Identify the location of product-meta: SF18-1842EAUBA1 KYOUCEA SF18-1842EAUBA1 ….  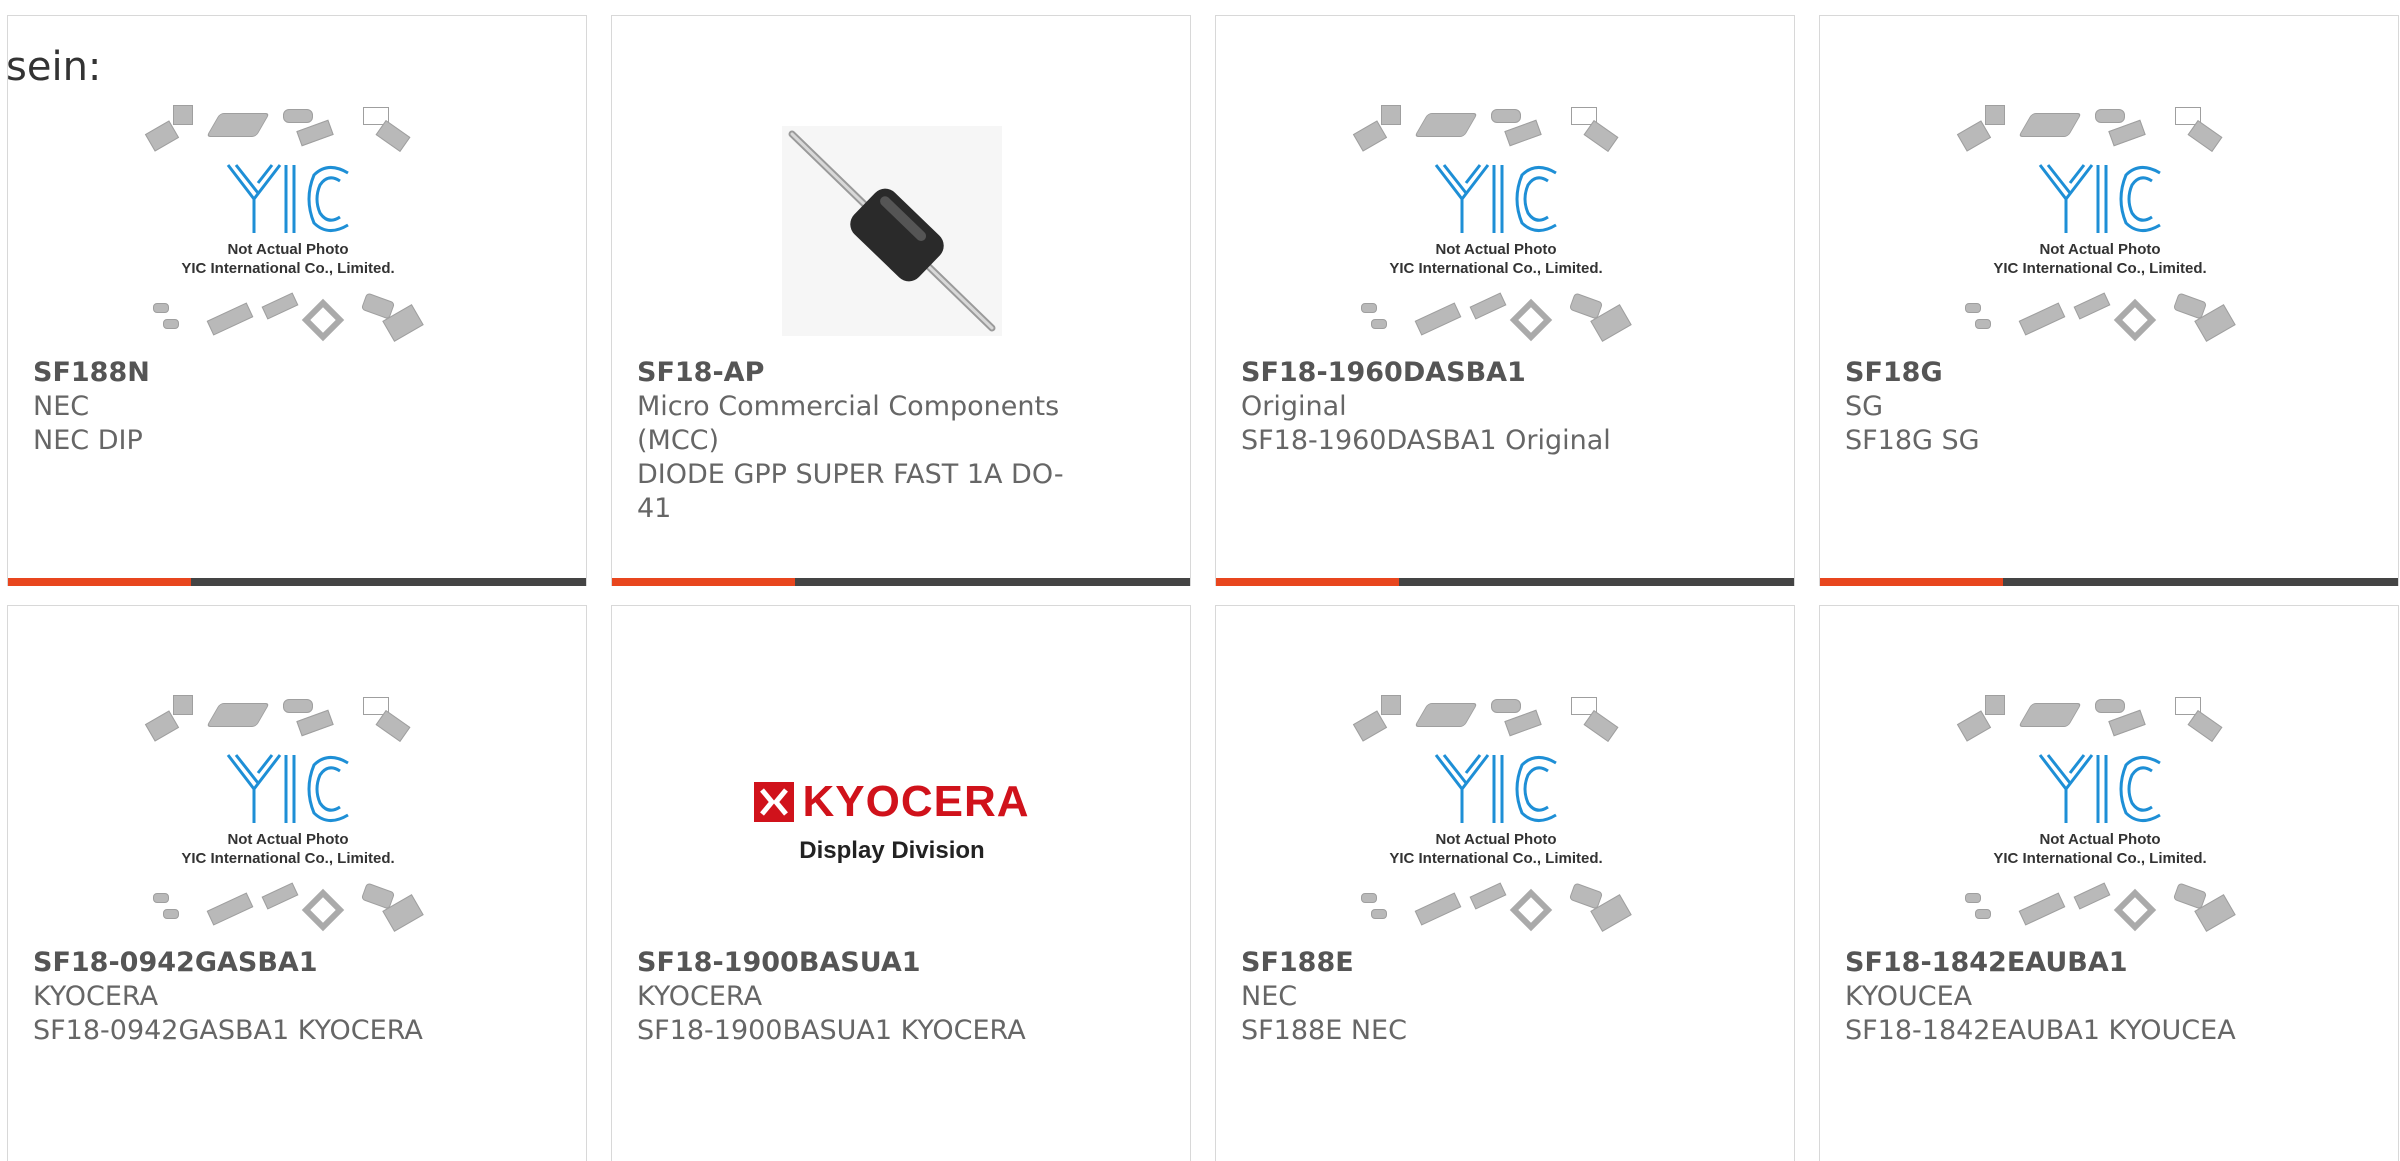
(2065, 997).